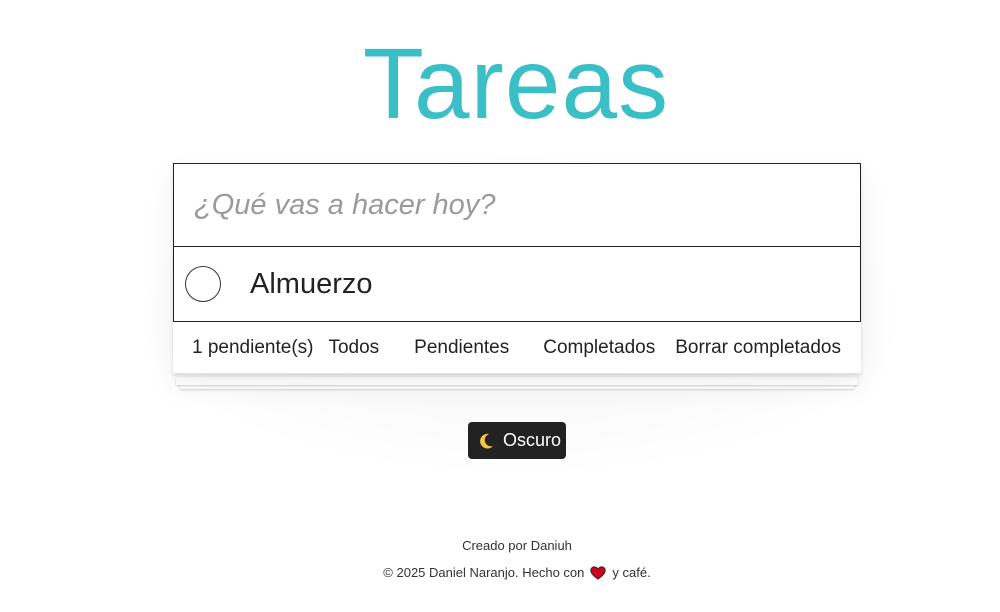 This screenshot has height=612, width=1000. Describe the element at coordinates (532, 440) in the screenshot. I see `theme-toggle-label: Oscuro` at that location.